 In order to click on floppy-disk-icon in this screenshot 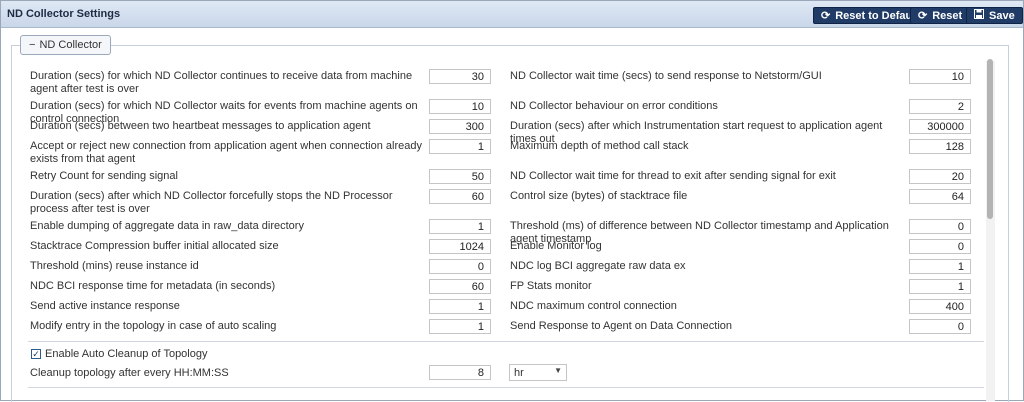, I will do `click(979, 15)`.